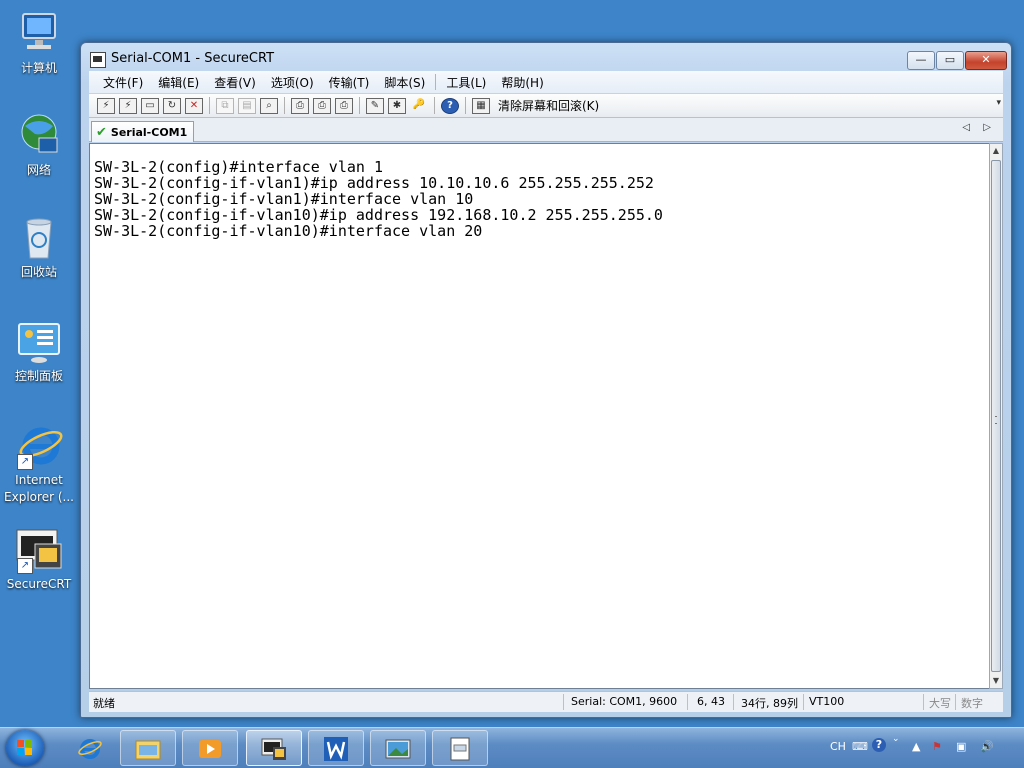  I want to click on network-status-icon: ▣, so click(961, 746).